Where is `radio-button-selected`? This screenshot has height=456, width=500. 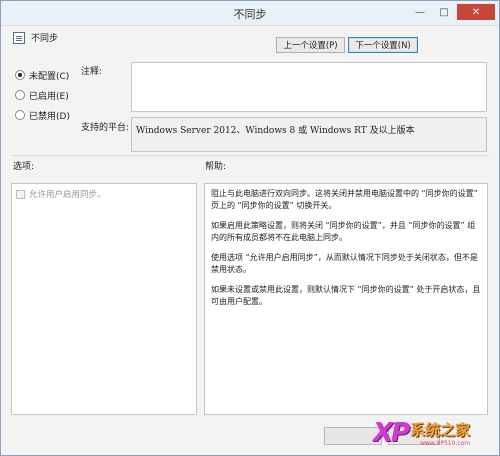 radio-button-selected is located at coordinates (20, 75).